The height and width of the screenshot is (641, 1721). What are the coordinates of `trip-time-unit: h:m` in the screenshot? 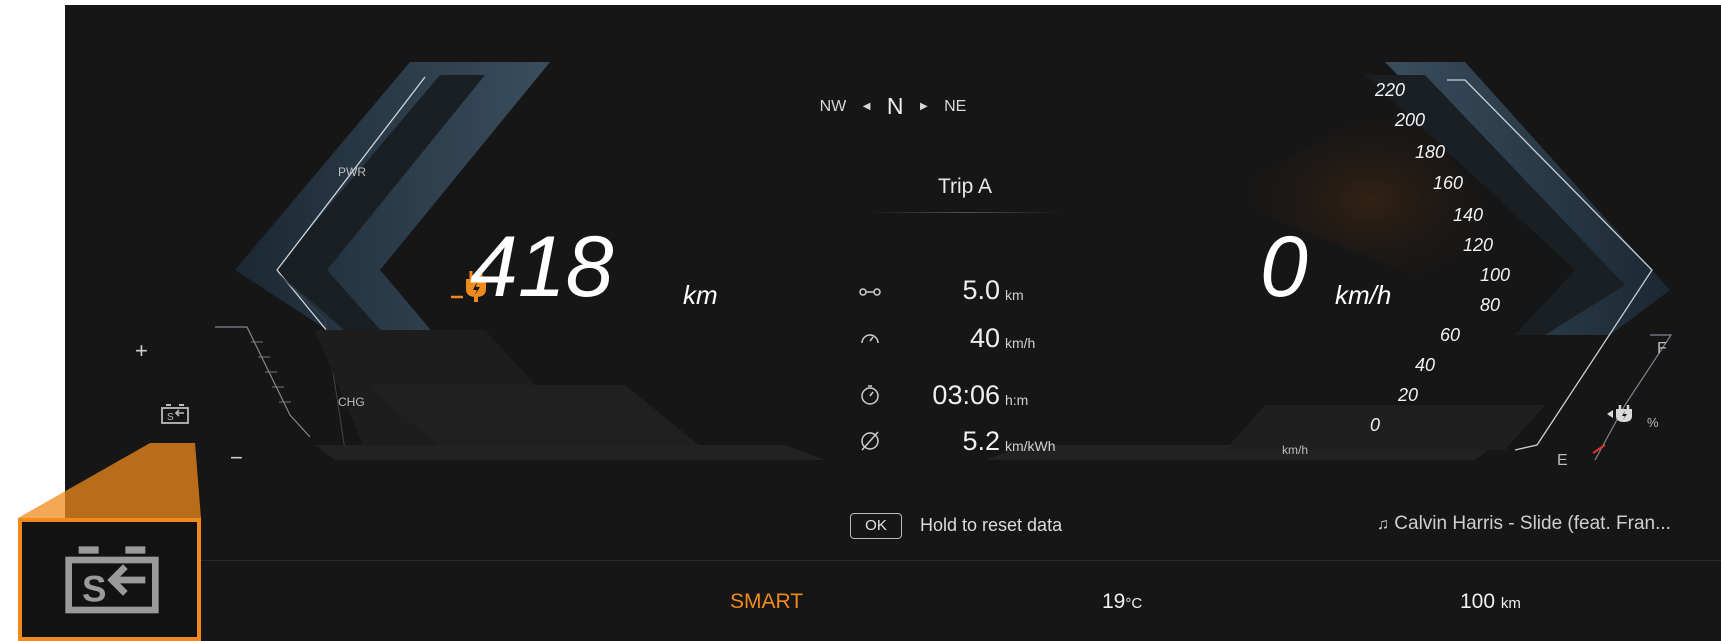 It's located at (1017, 400).